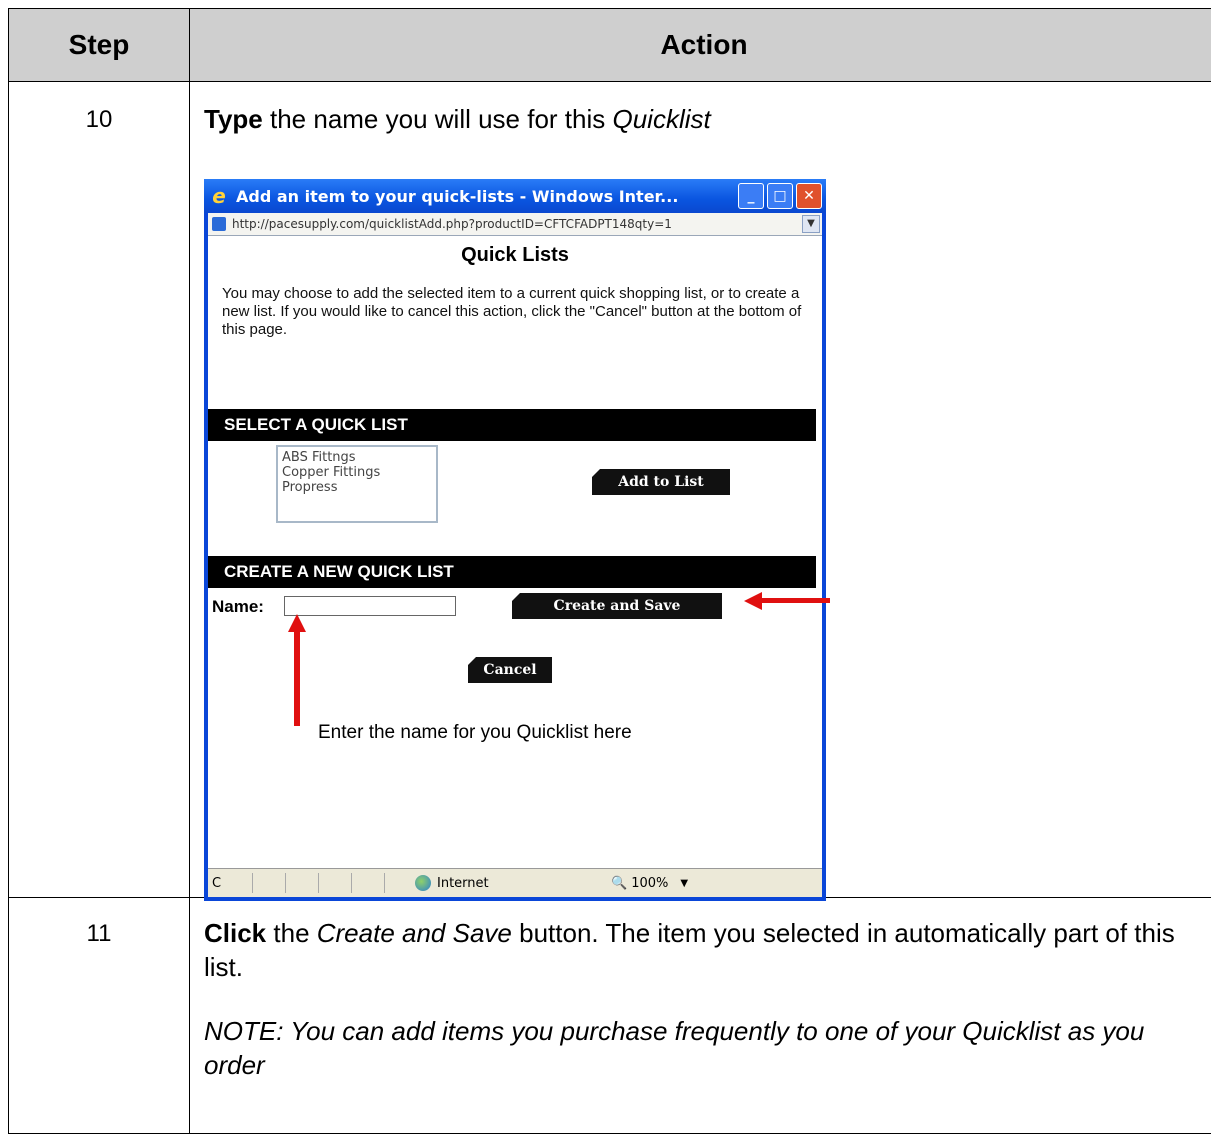 Image resolution: width=1211 pixels, height=1134 pixels. Describe the element at coordinates (291, 933) in the screenshot. I see `instruction-body: the` at that location.